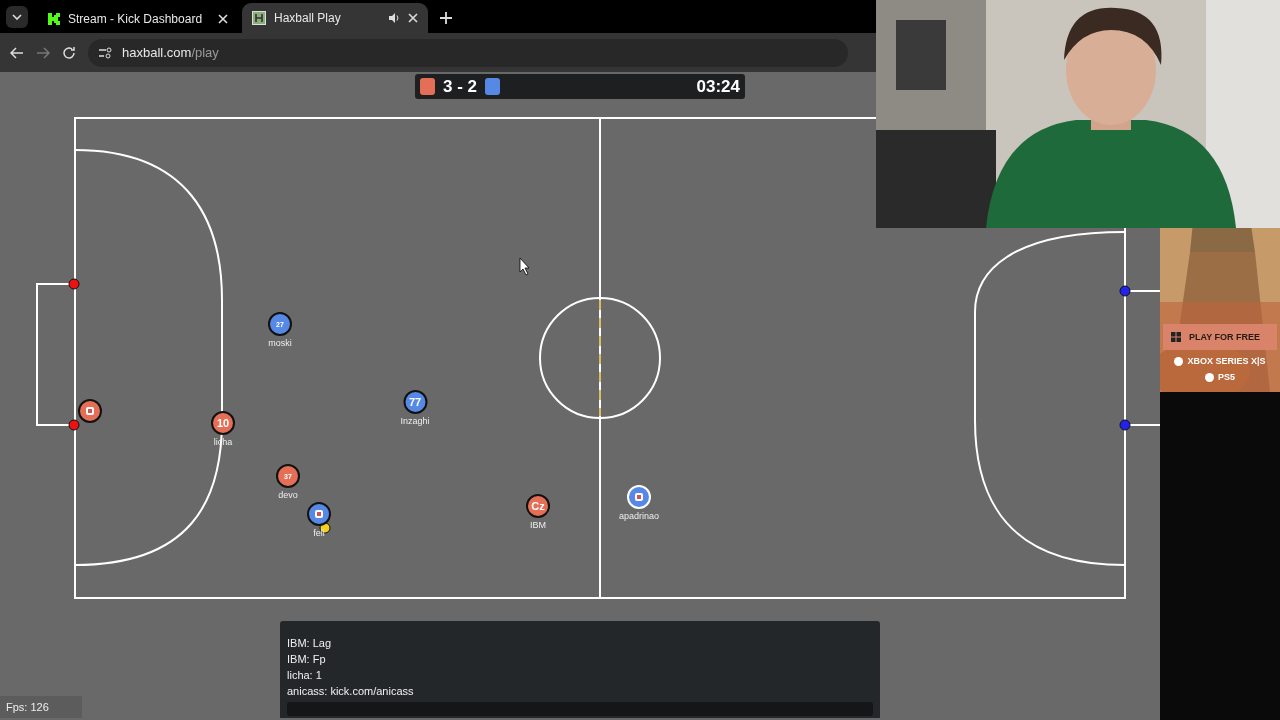 Image resolution: width=1280 pixels, height=720 pixels. What do you see at coordinates (170, 52) in the screenshot?
I see `url-text: haxball.com/play` at bounding box center [170, 52].